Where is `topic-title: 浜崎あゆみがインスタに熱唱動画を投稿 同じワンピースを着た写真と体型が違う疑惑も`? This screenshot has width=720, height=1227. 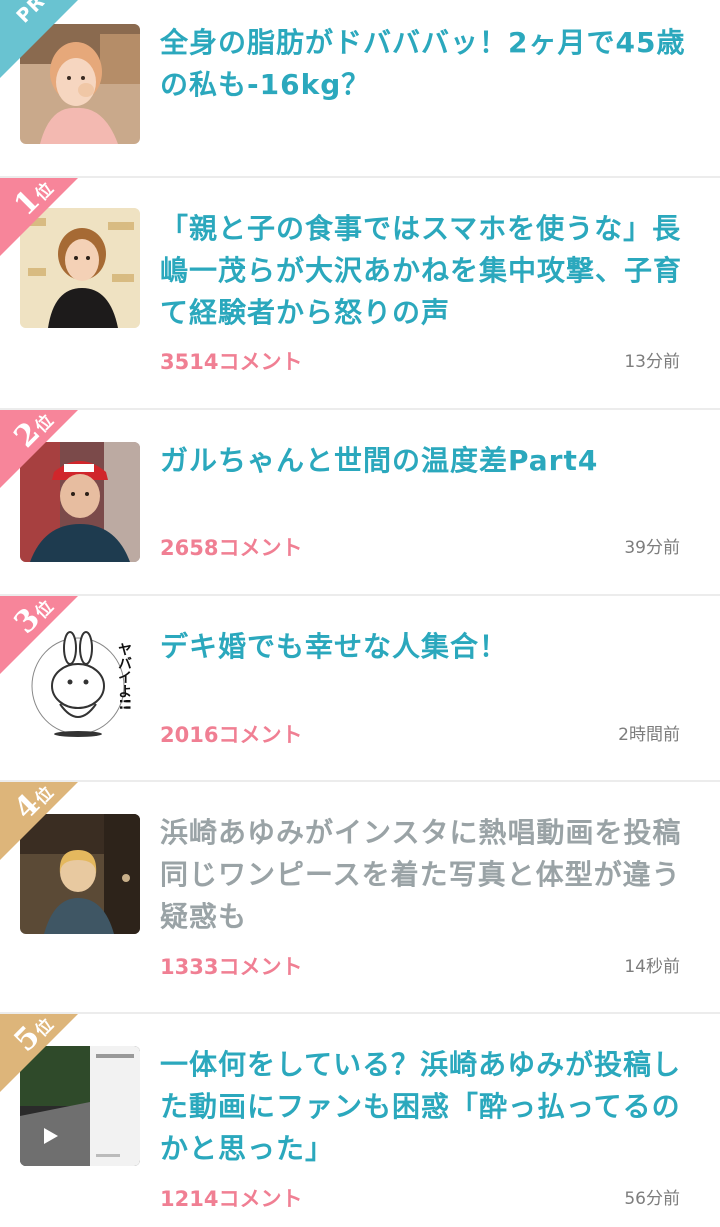
topic-title: 浜崎あゆみがインスタに熱唱動画を投稿 同じワンピースを着た写真と体型が違う疑惑も is located at coordinates (434, 875).